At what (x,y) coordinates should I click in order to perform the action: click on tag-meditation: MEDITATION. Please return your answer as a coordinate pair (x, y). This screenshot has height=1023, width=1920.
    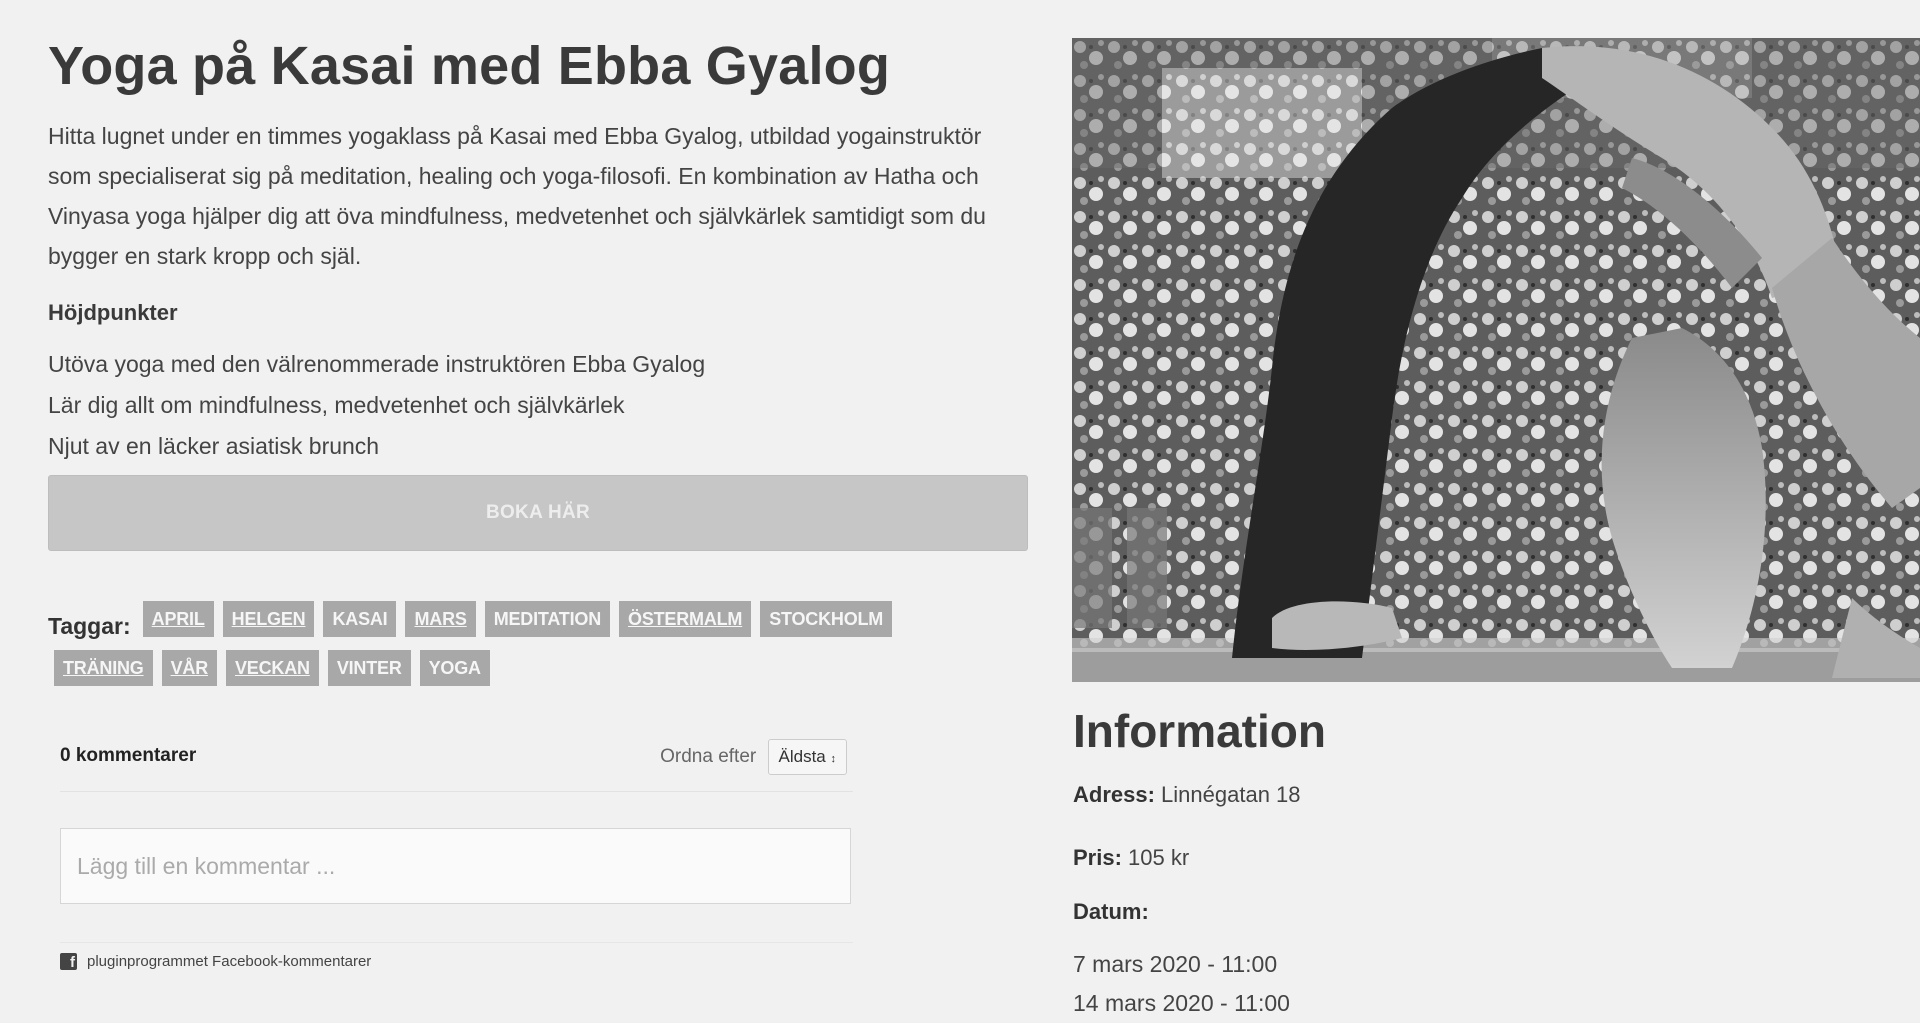
    Looking at the image, I should click on (547, 619).